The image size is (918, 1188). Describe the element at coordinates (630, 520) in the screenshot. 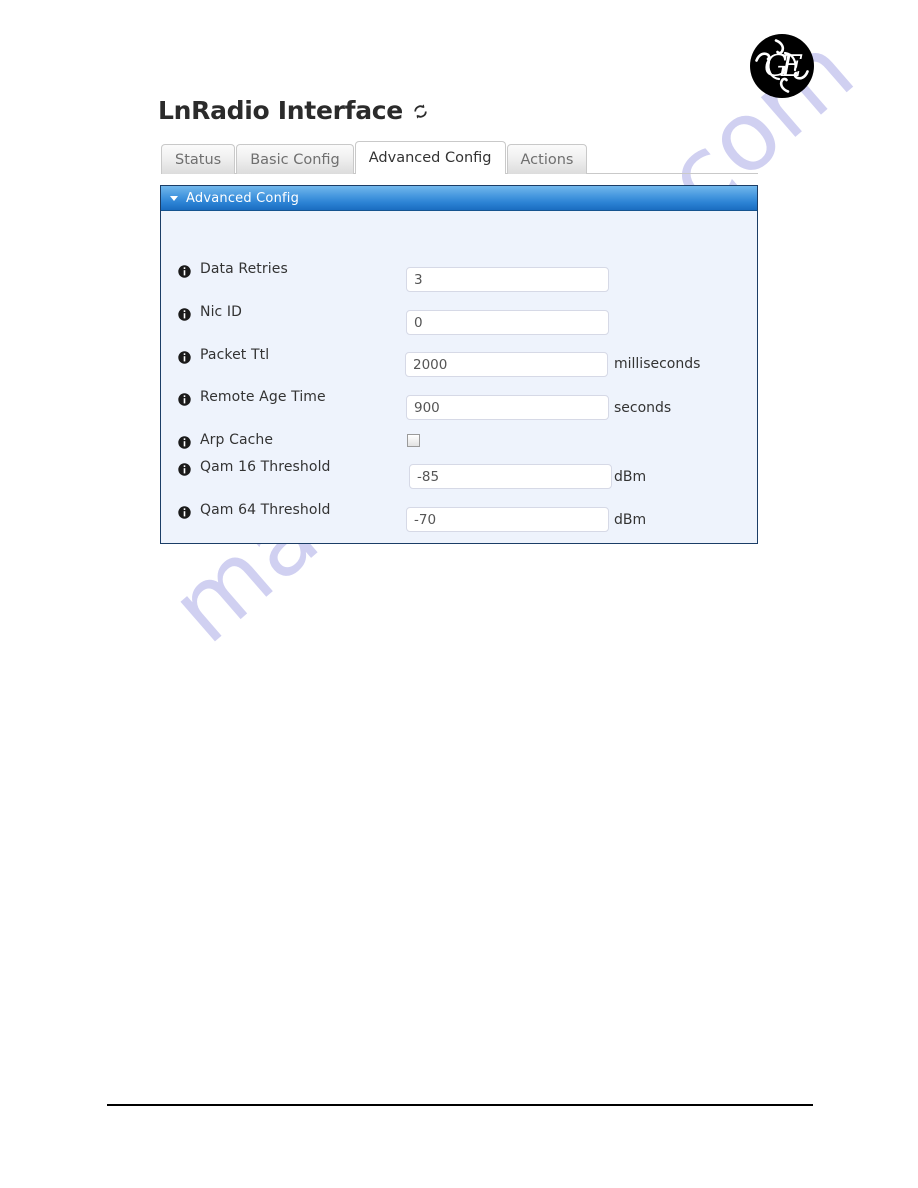

I see `unit-qam-64-threshold: dBm` at that location.